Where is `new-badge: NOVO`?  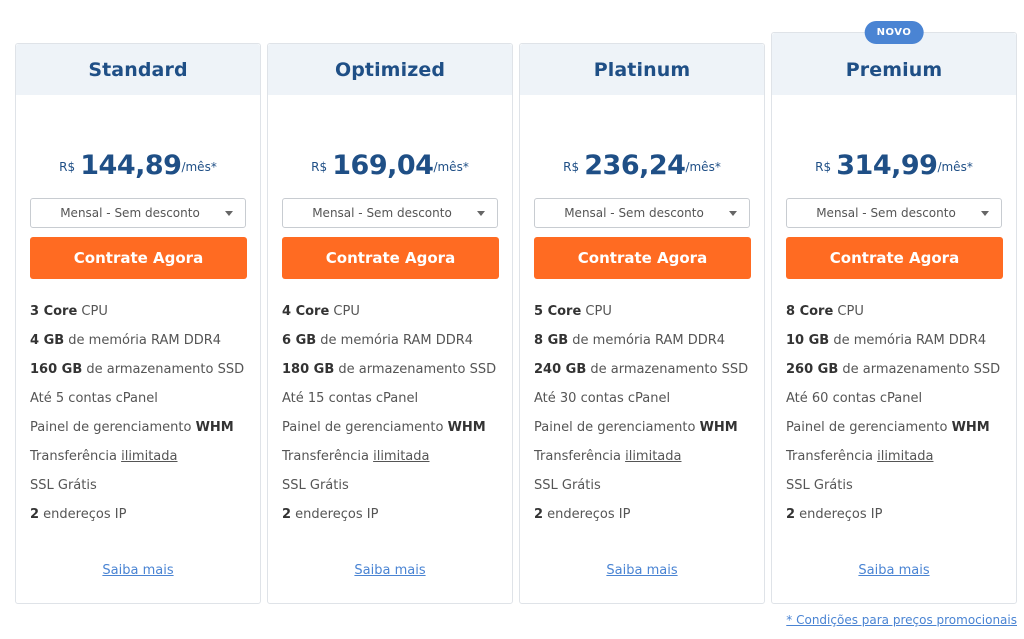
new-badge: NOVO is located at coordinates (894, 32).